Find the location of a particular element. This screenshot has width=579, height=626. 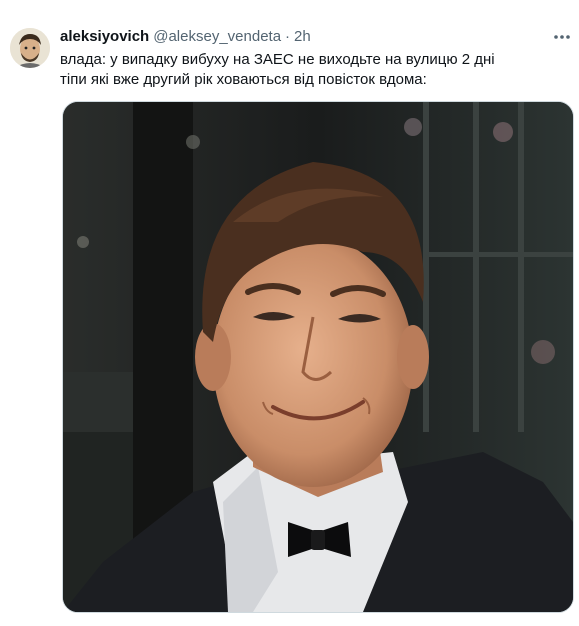

tweet-header: aleksiyovich @aleksey_vendeta · 2h is located at coordinates (309, 37).